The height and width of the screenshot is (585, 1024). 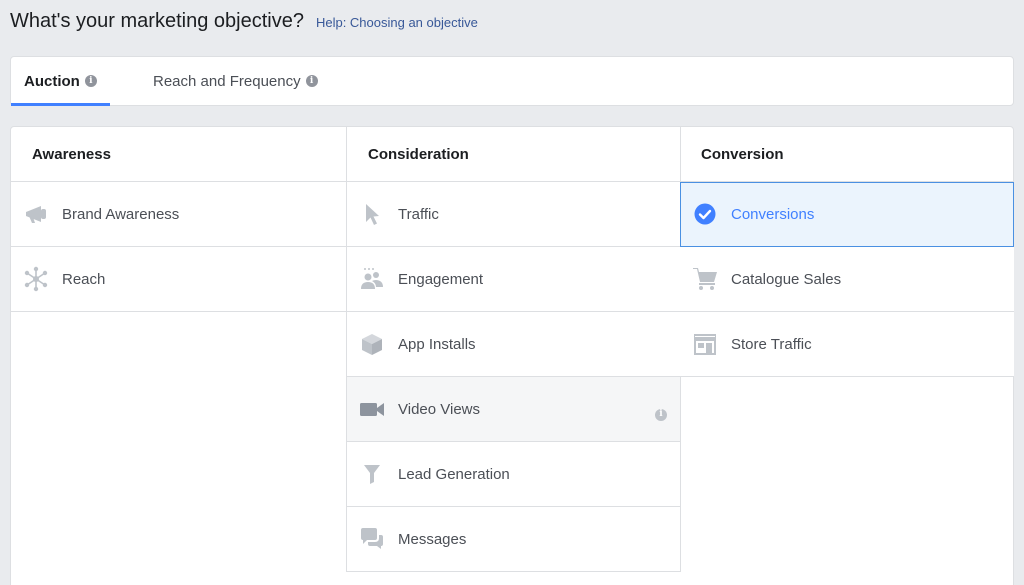 I want to click on objective-label: Store Traffic, so click(x=771, y=344).